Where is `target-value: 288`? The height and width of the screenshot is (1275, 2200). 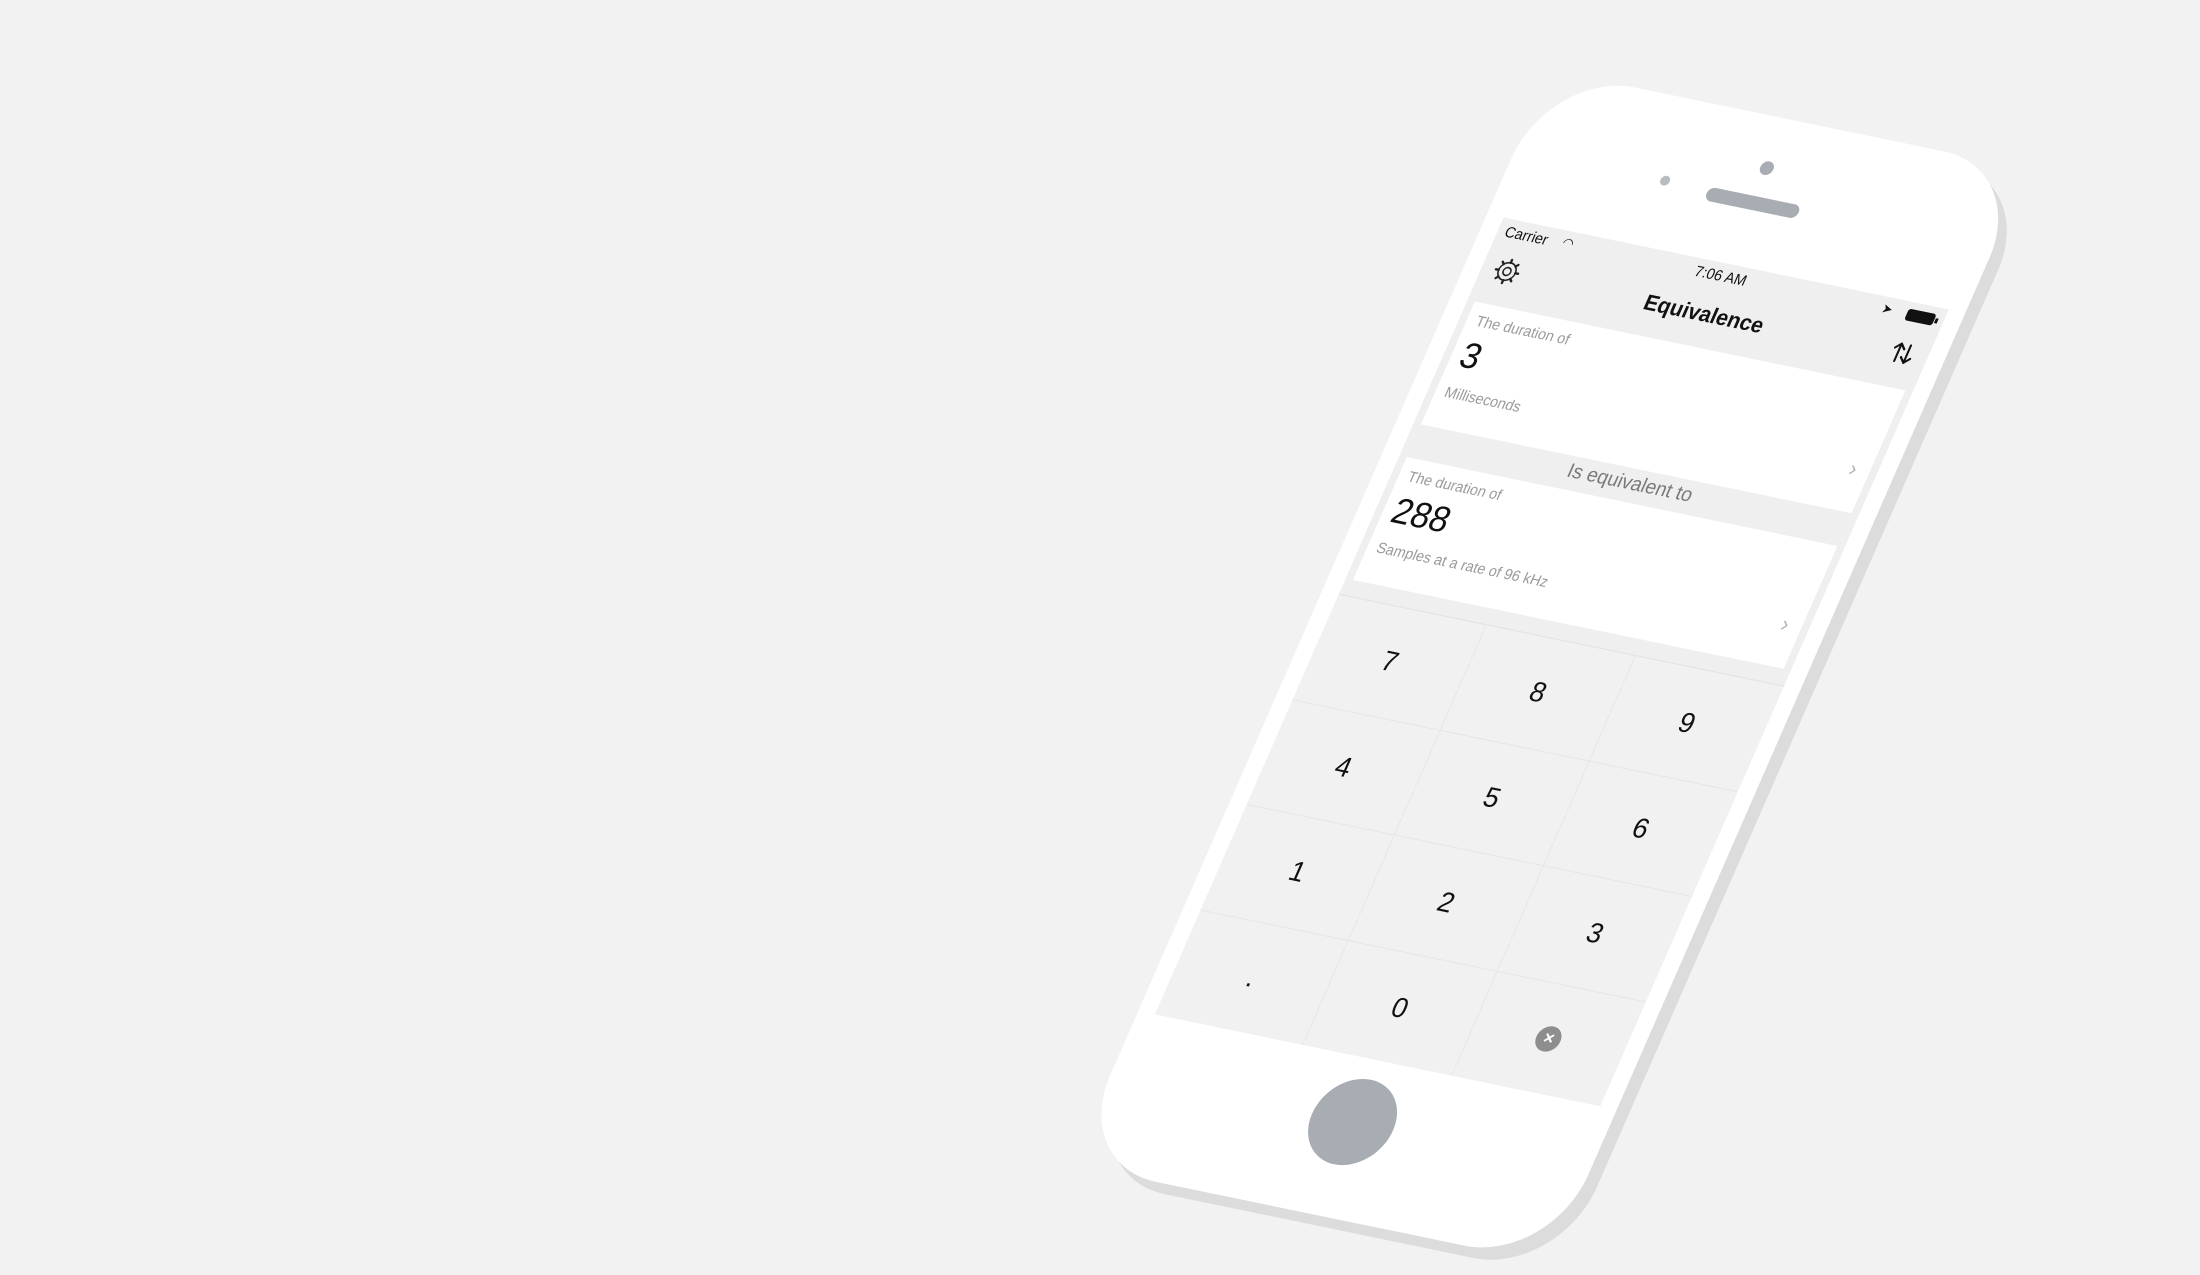 target-value: 288 is located at coordinates (1421, 515).